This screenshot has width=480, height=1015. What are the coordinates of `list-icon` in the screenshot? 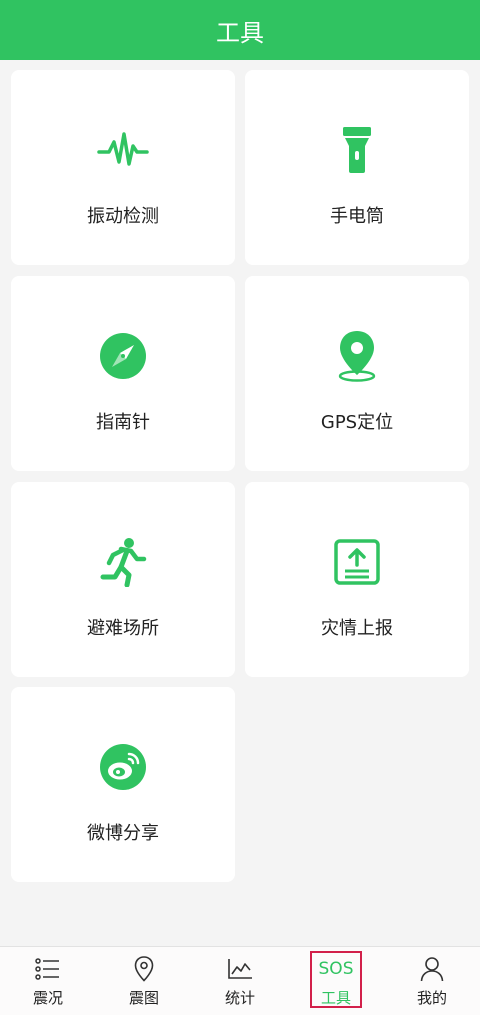 It's located at (48, 969).